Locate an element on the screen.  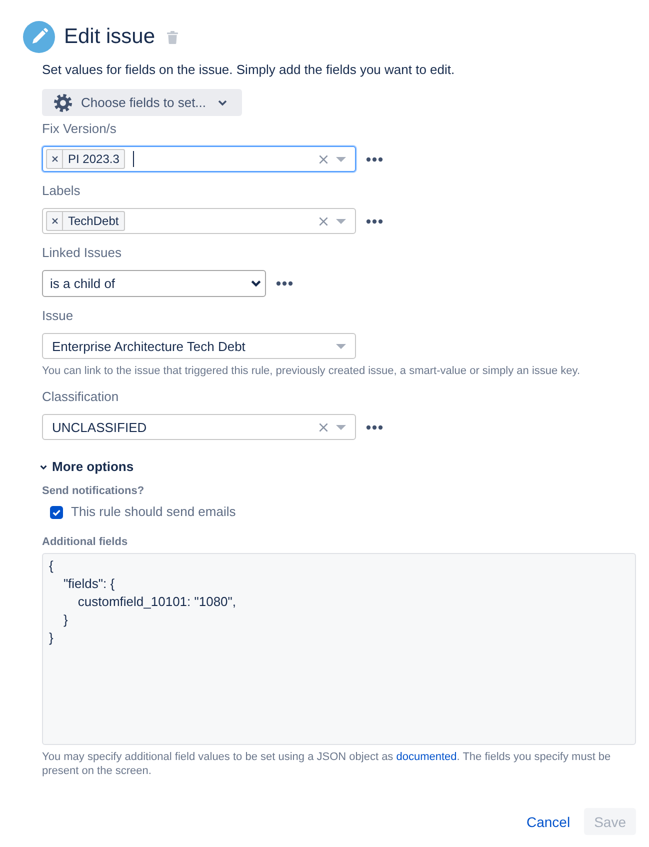
multi-select-field: TechDebt is located at coordinates (199, 221).